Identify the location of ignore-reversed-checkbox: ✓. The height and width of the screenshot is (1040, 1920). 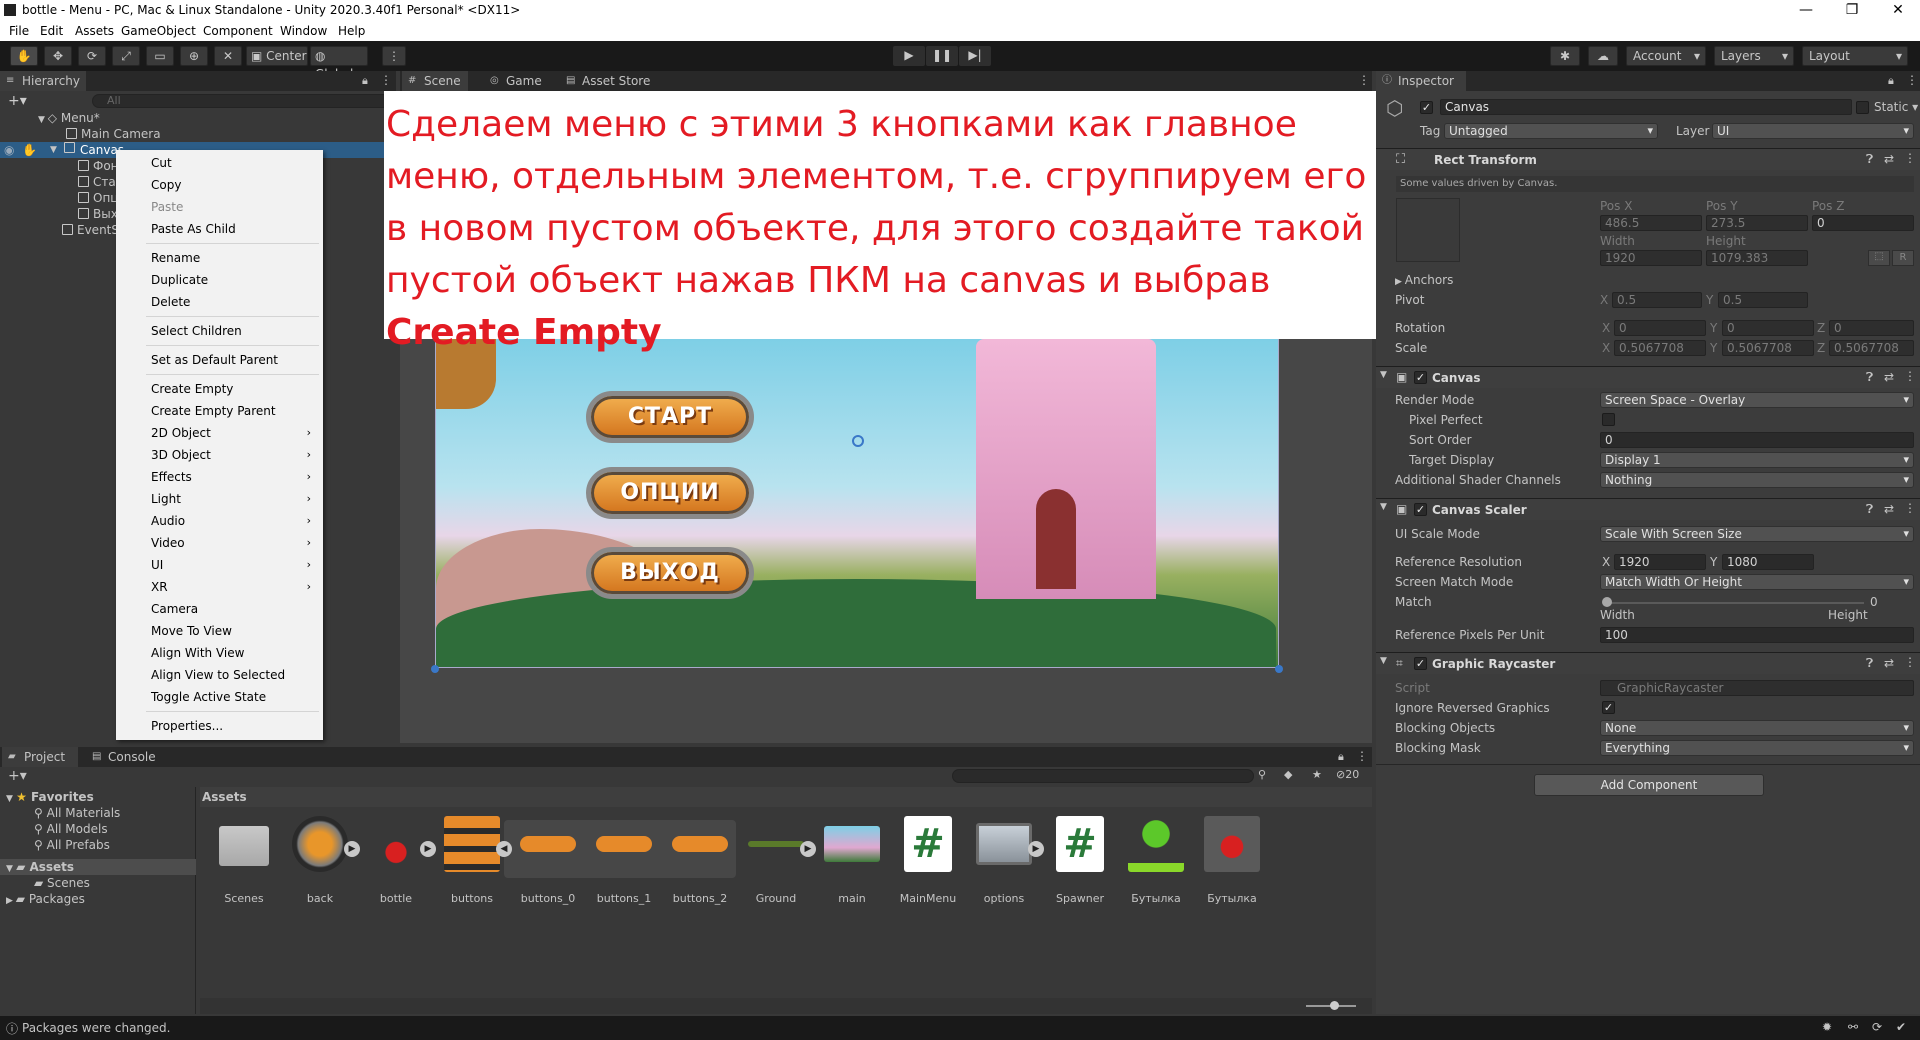
(1608, 707).